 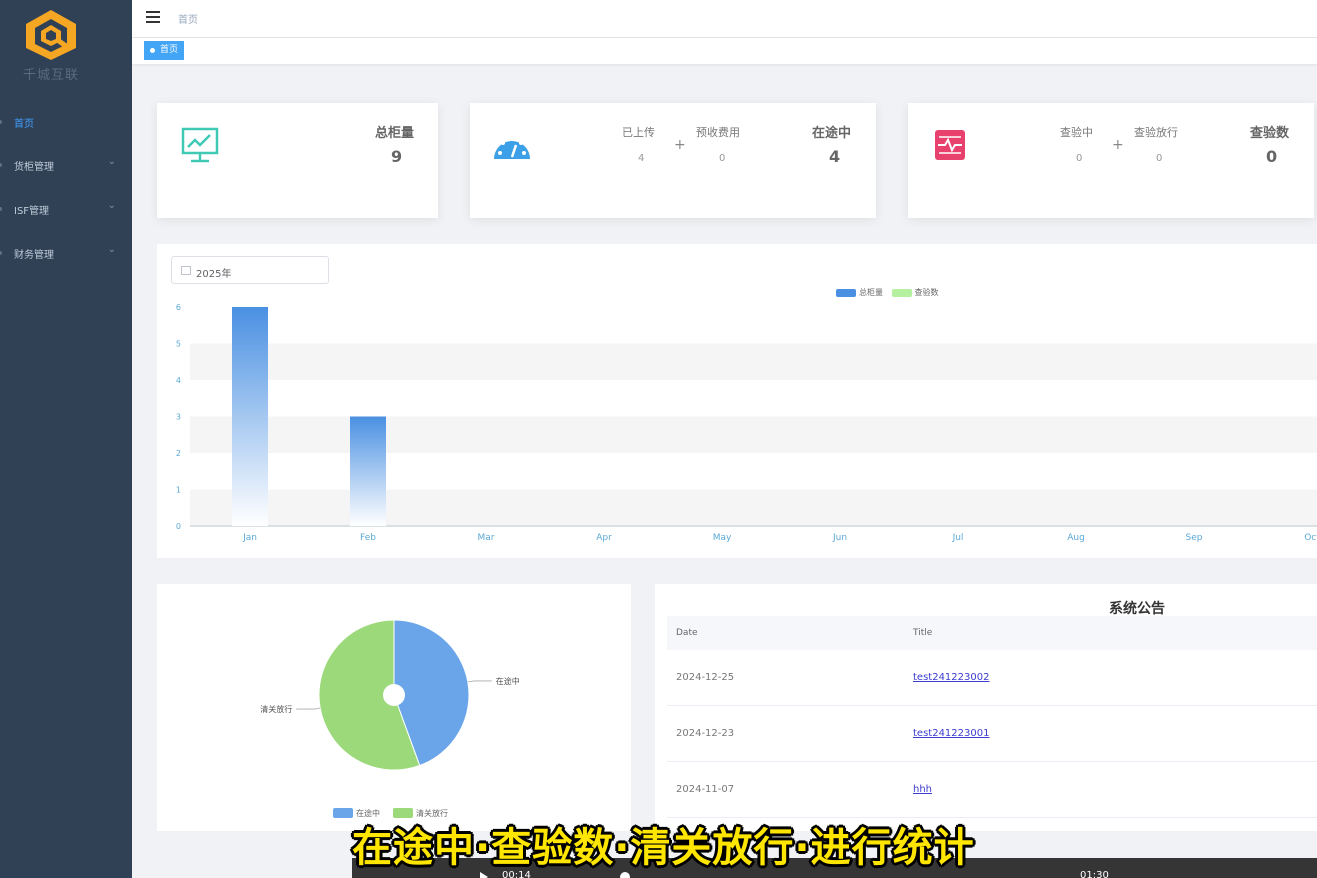 I want to click on notice-date: 2024-12-25, so click(x=705, y=677).